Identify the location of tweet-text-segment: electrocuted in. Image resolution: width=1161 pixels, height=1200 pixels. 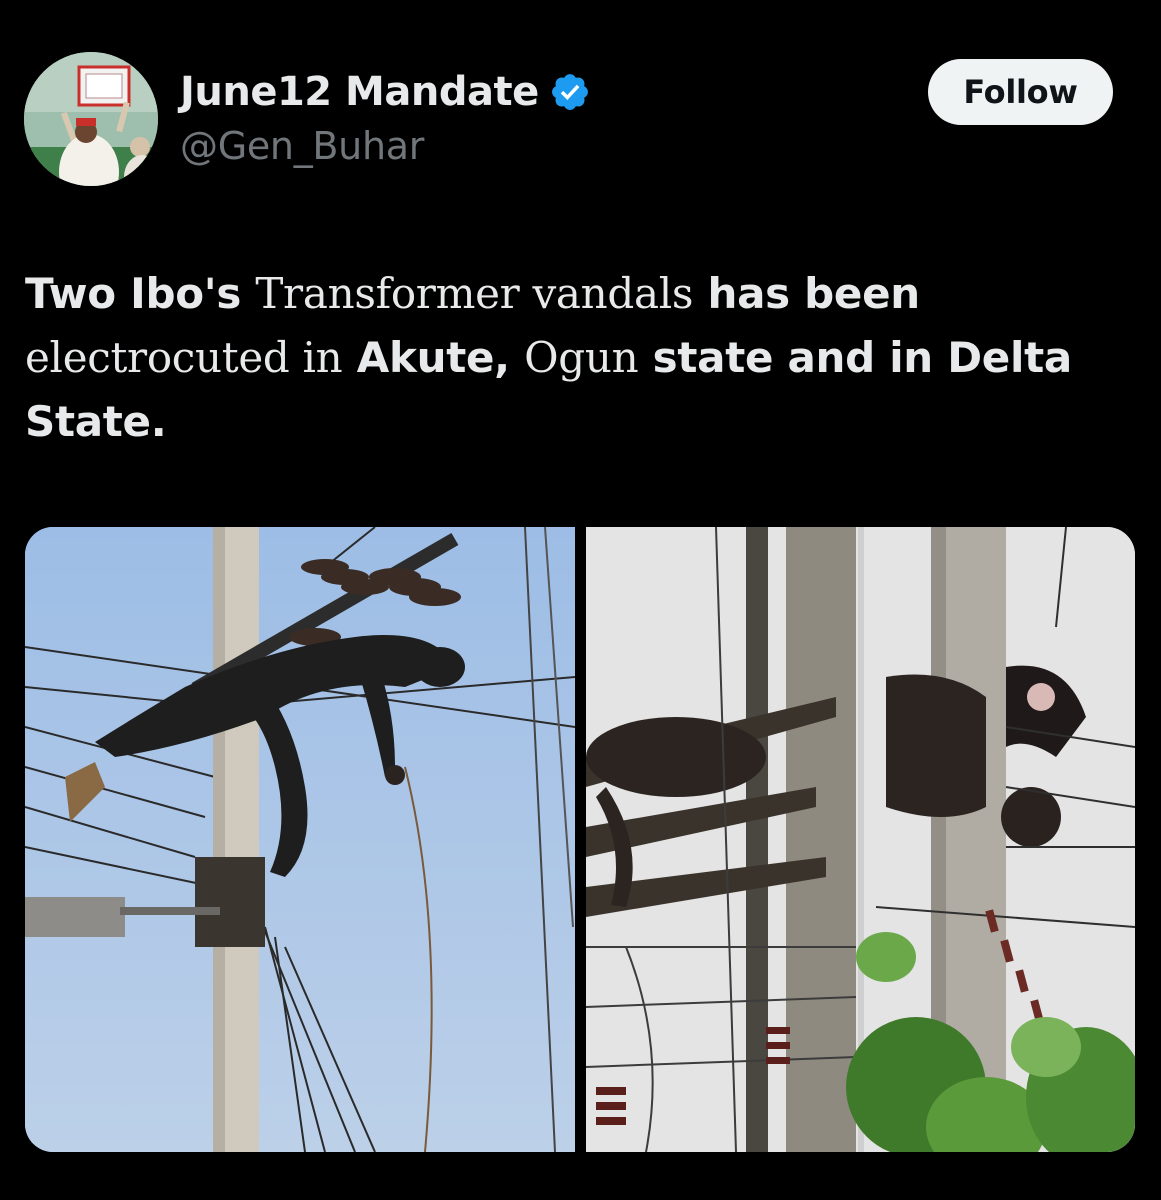
(184, 357).